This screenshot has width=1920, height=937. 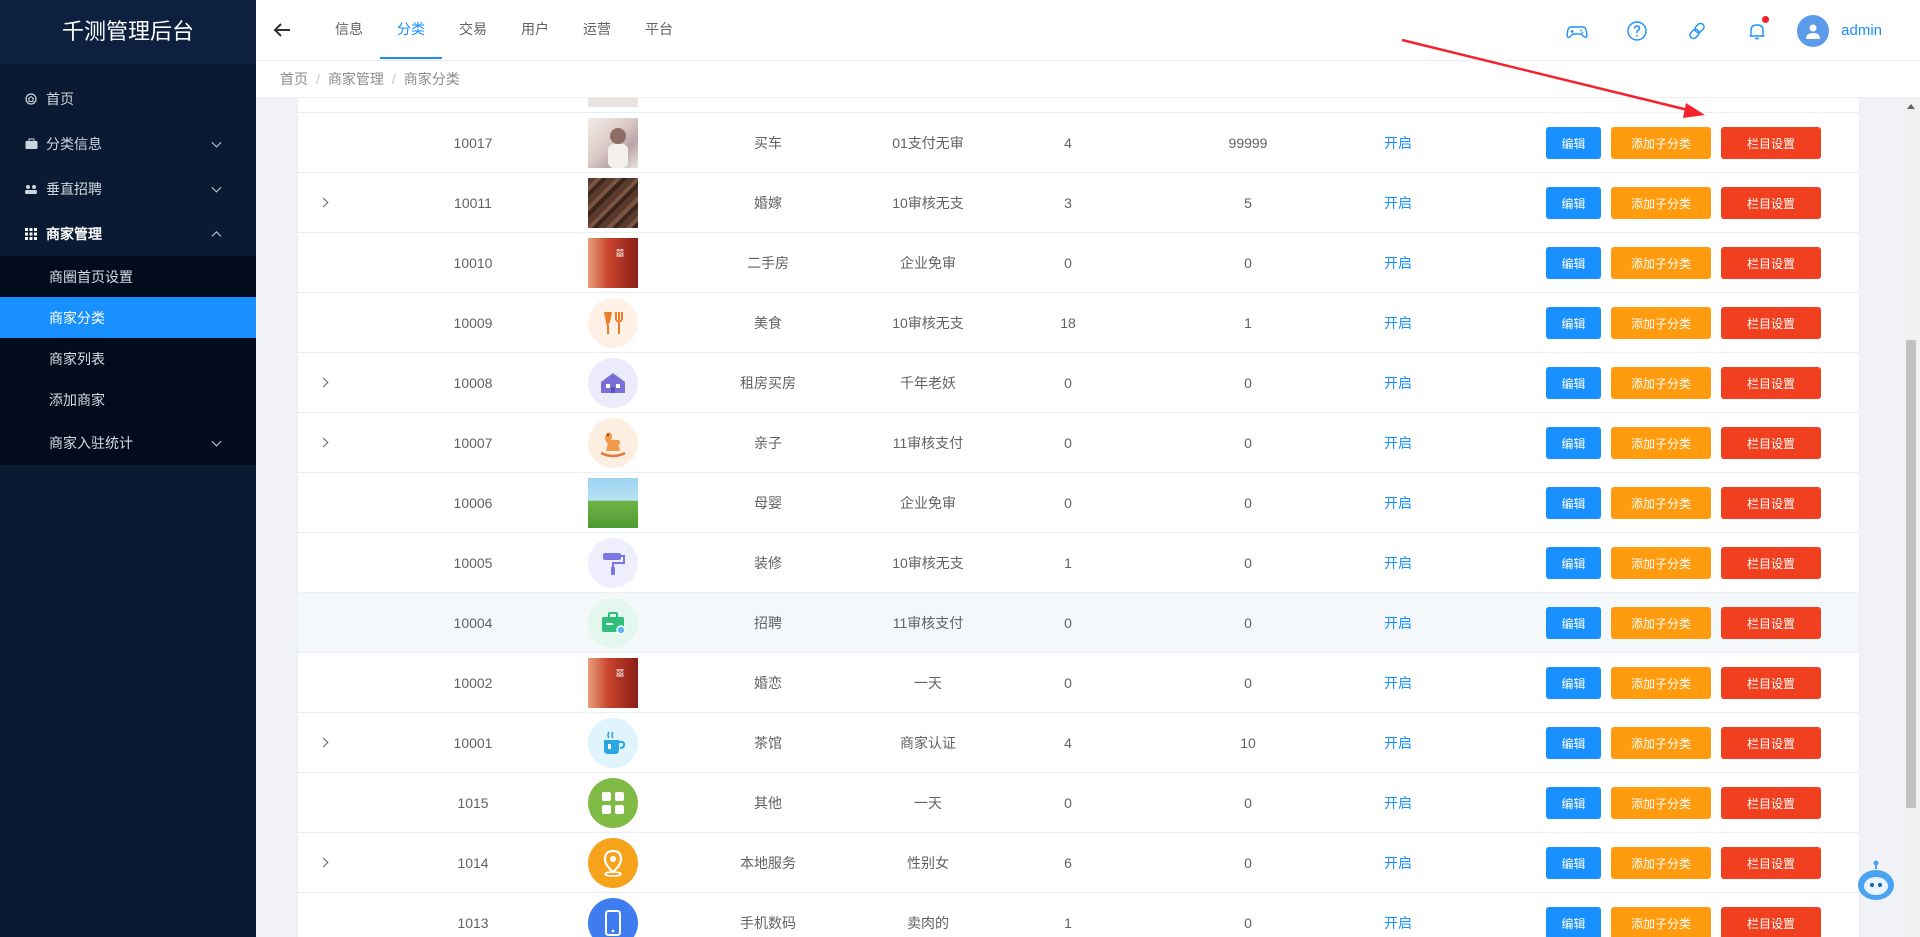 What do you see at coordinates (128, 358) in the screenshot?
I see `submenu-item-merchant-list: 商家列表` at bounding box center [128, 358].